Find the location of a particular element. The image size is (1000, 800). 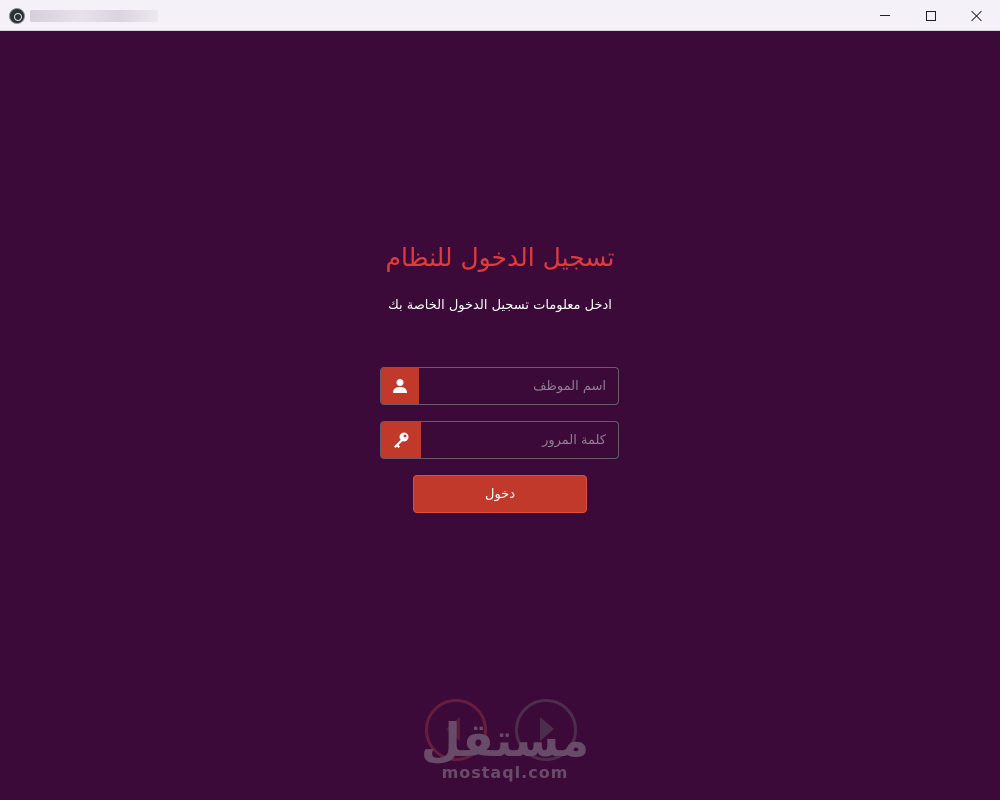

close-icon is located at coordinates (977, 16).